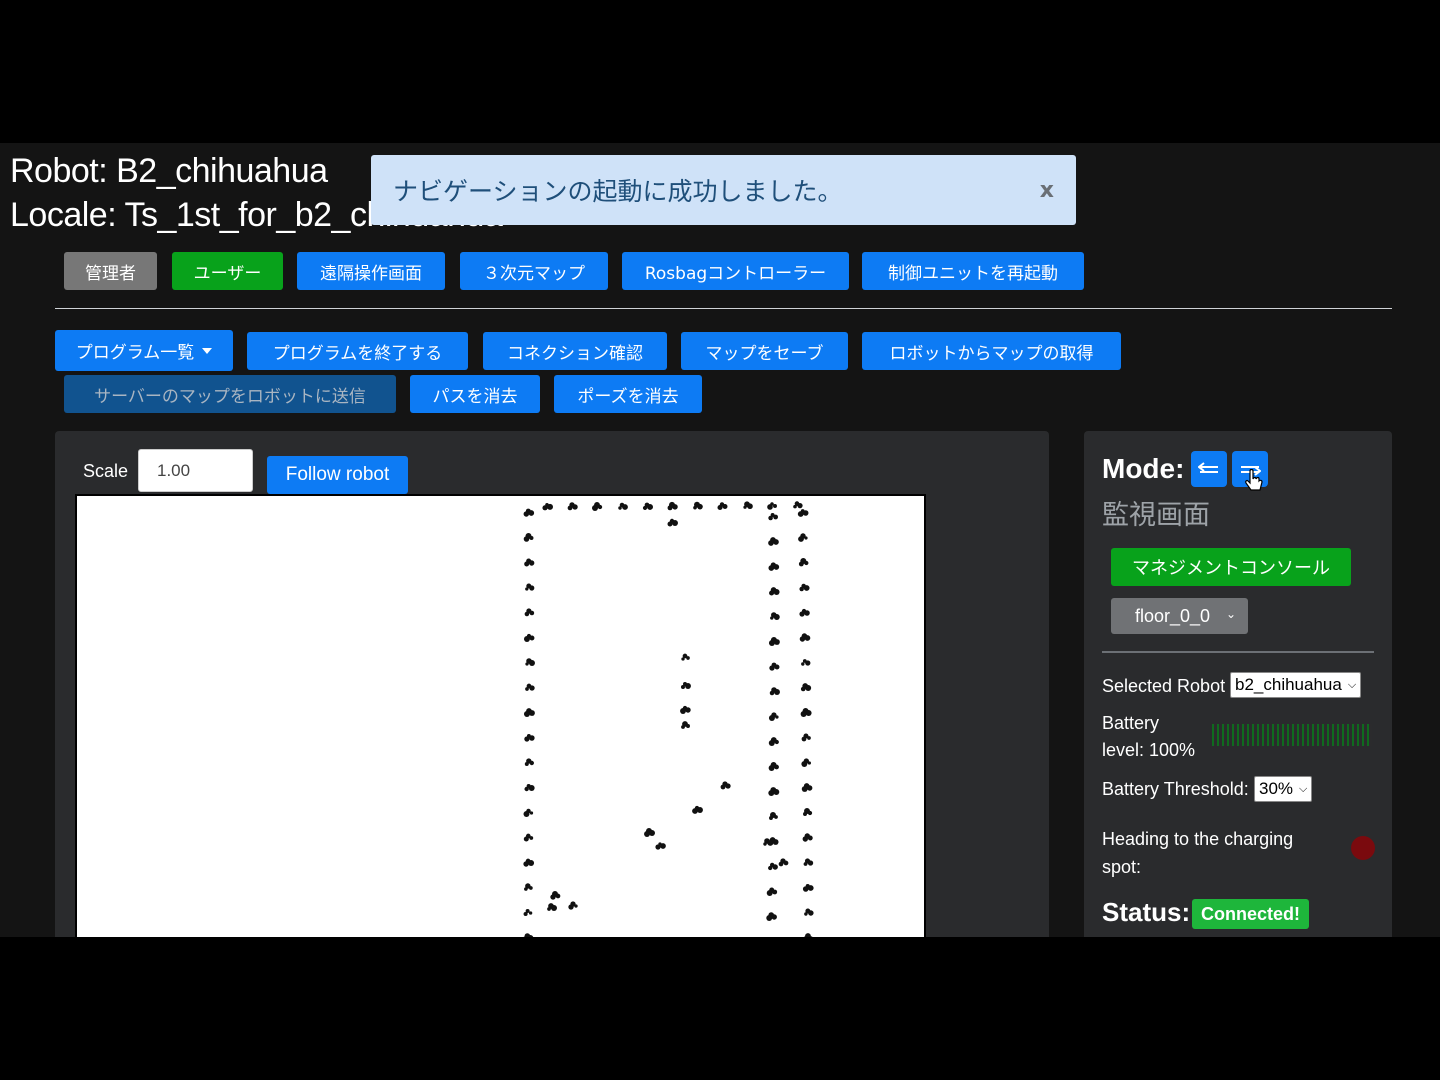 The height and width of the screenshot is (1080, 1440). Describe the element at coordinates (735, 271) in the screenshot. I see `rosbag-button: Rosbagコントローラー` at that location.